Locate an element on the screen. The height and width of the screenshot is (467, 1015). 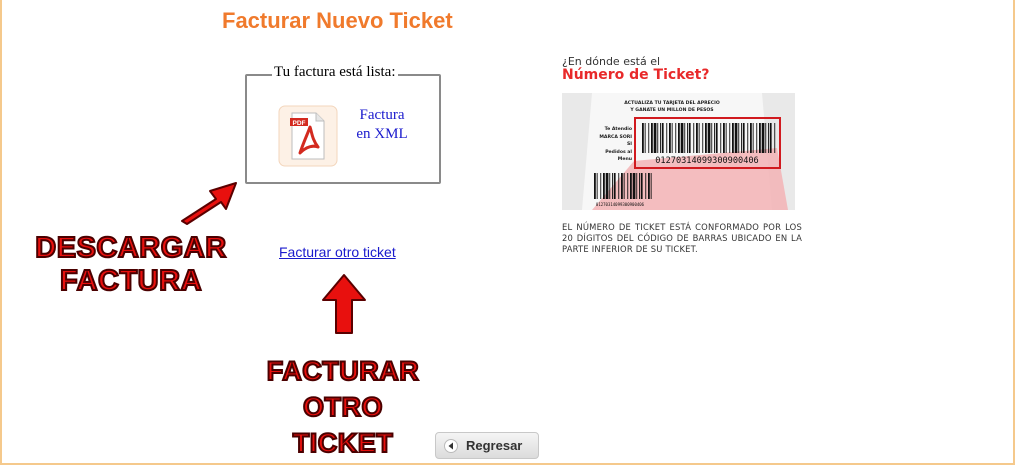
ticket-line-1: Te Atendio is located at coordinates (618, 129).